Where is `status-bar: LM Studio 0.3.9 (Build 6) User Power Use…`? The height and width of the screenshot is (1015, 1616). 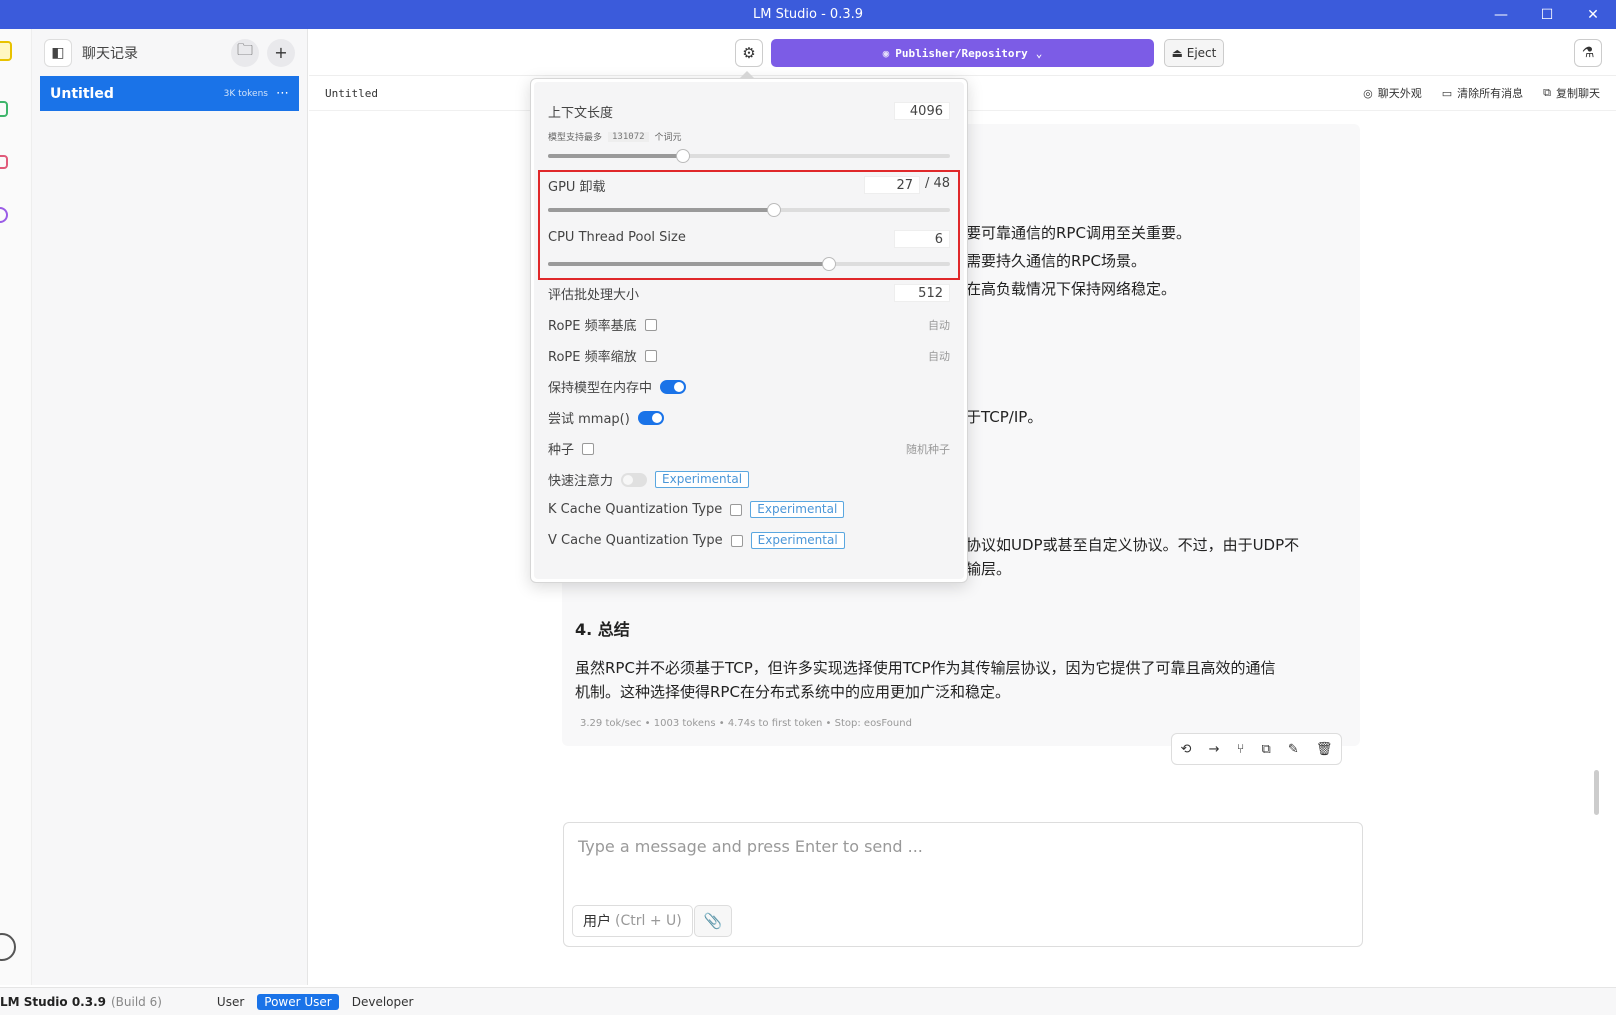 status-bar: LM Studio 0.3.9 (Build 6) User Power Use… is located at coordinates (808, 1001).